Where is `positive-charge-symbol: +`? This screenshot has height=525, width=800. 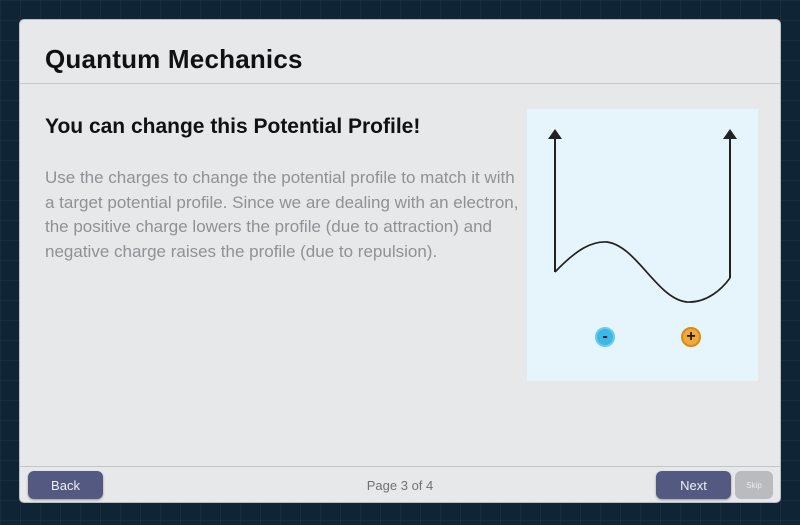 positive-charge-symbol: + is located at coordinates (691, 336).